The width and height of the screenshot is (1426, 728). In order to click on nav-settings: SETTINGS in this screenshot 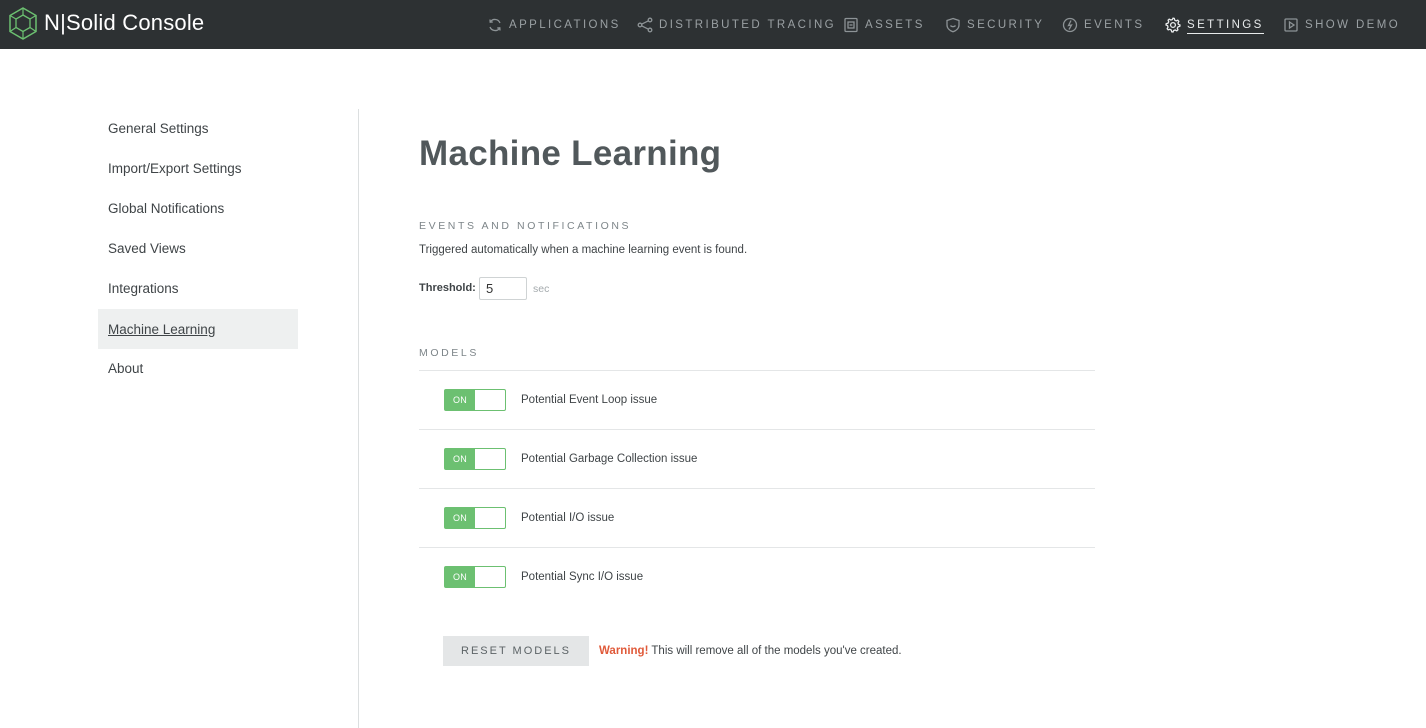, I will do `click(1214, 24)`.